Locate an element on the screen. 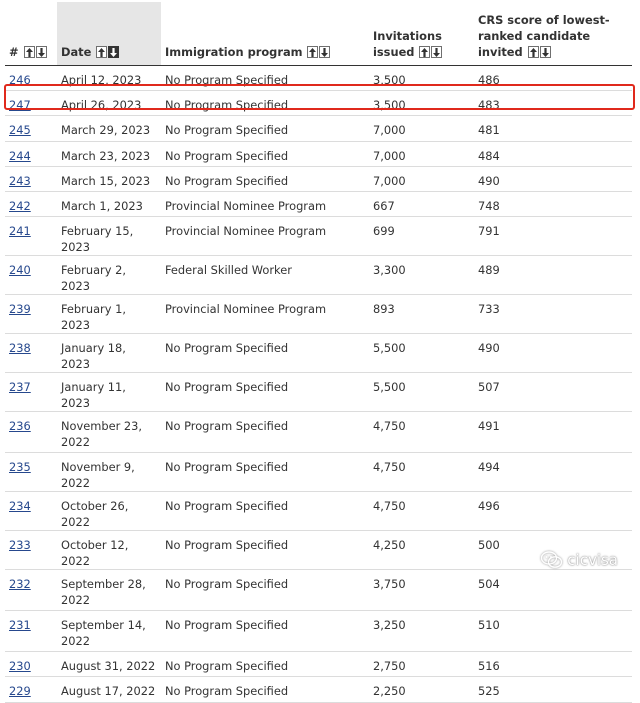 The image size is (640, 703). round-program: Federal Skilled Worker is located at coordinates (228, 270).